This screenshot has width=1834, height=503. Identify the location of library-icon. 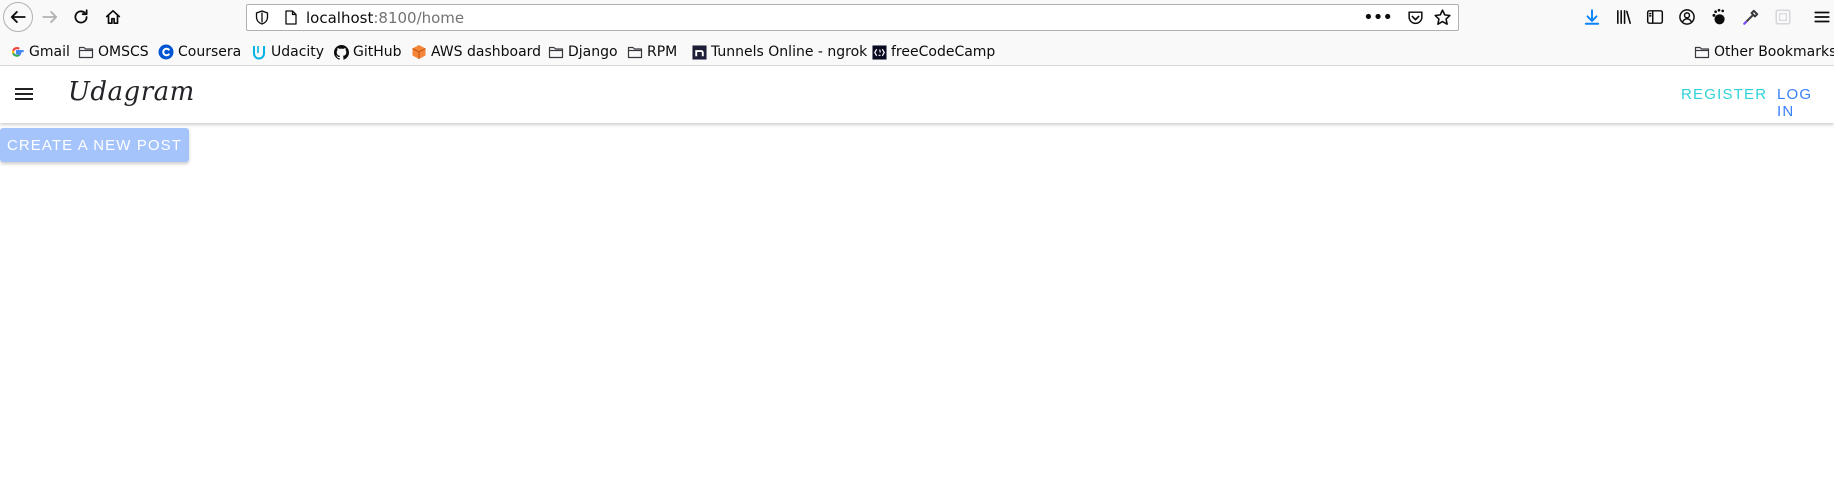
(1624, 17).